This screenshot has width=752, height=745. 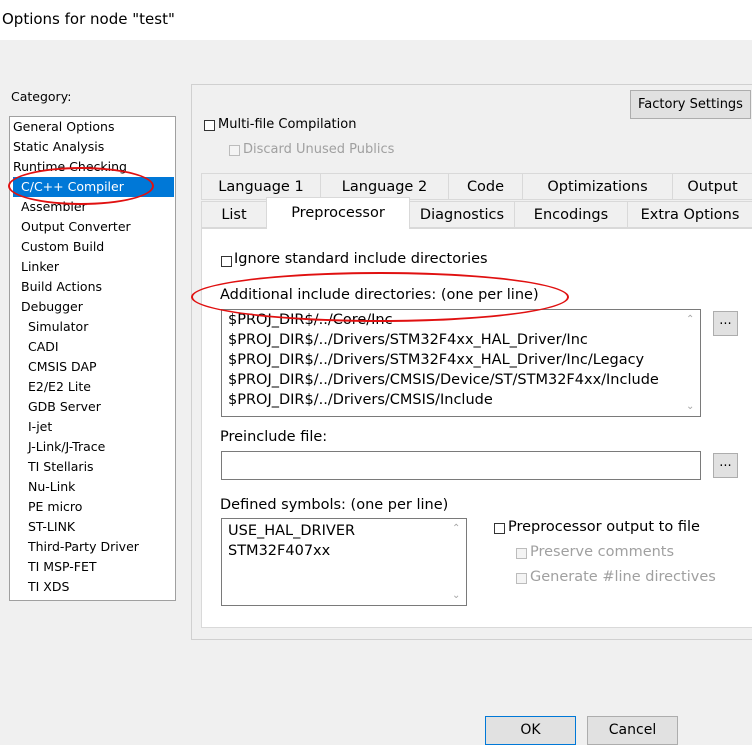 What do you see at coordinates (209, 125) in the screenshot?
I see `multi-file-checkbox` at bounding box center [209, 125].